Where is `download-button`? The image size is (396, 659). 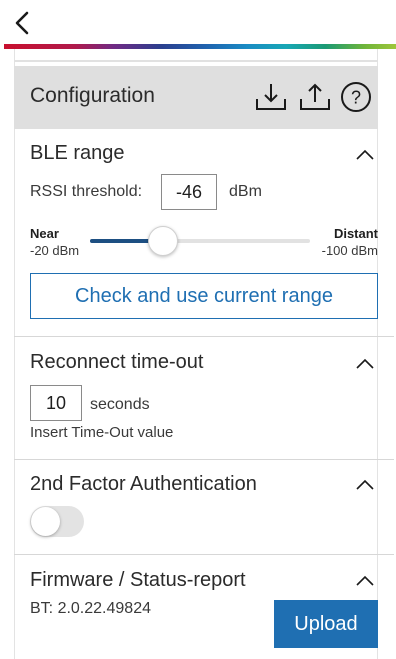
download-button is located at coordinates (271, 97).